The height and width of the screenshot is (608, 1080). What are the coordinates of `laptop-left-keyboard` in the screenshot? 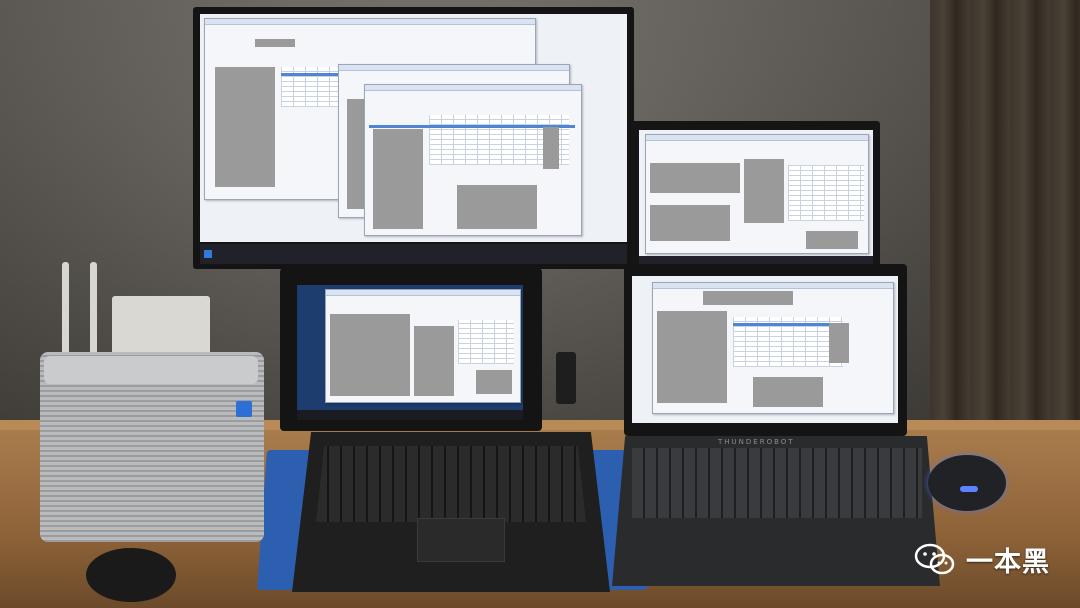 It's located at (451, 484).